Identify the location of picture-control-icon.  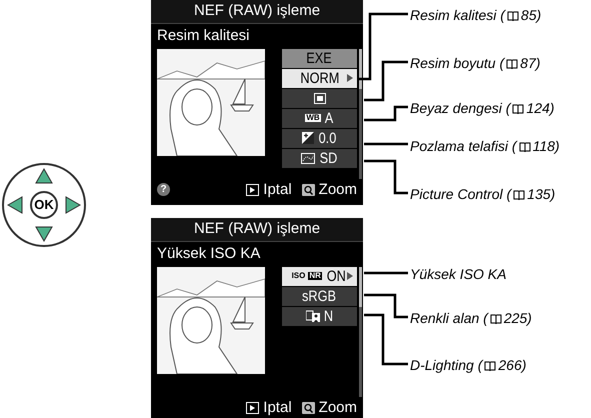
(307, 158).